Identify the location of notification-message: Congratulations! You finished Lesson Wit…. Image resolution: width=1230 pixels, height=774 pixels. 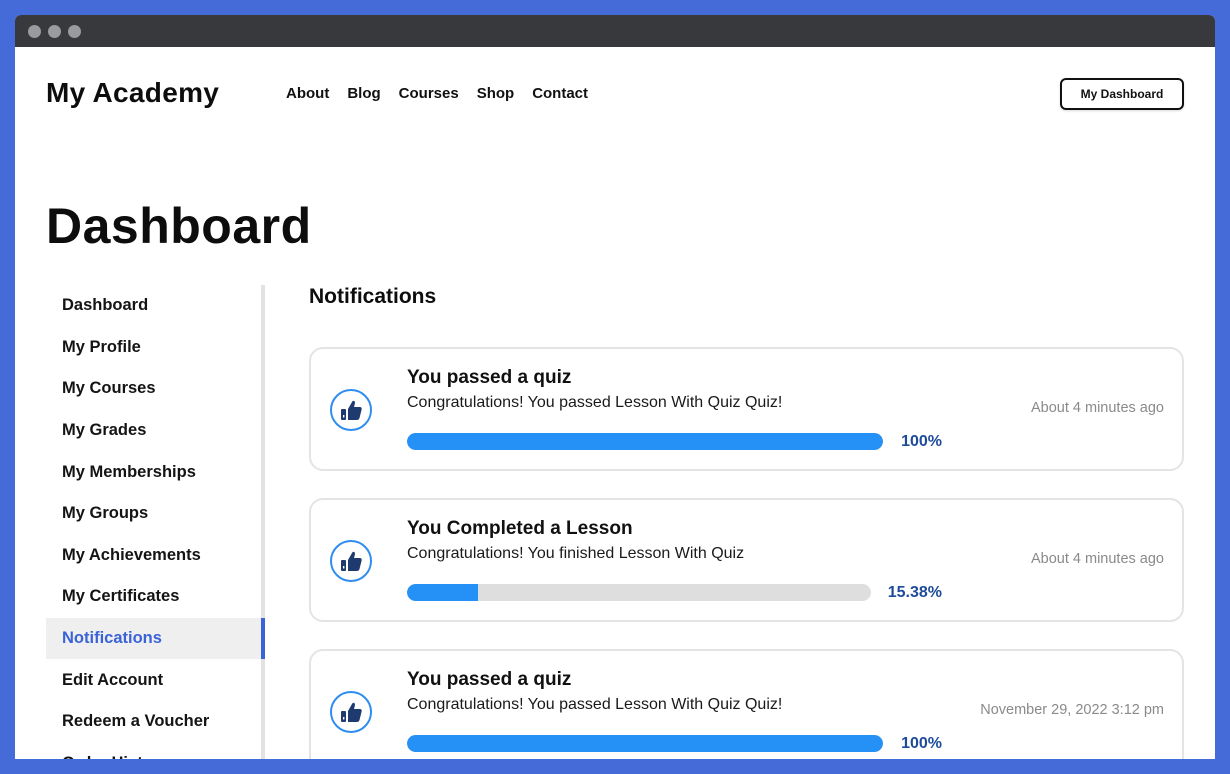
(576, 553).